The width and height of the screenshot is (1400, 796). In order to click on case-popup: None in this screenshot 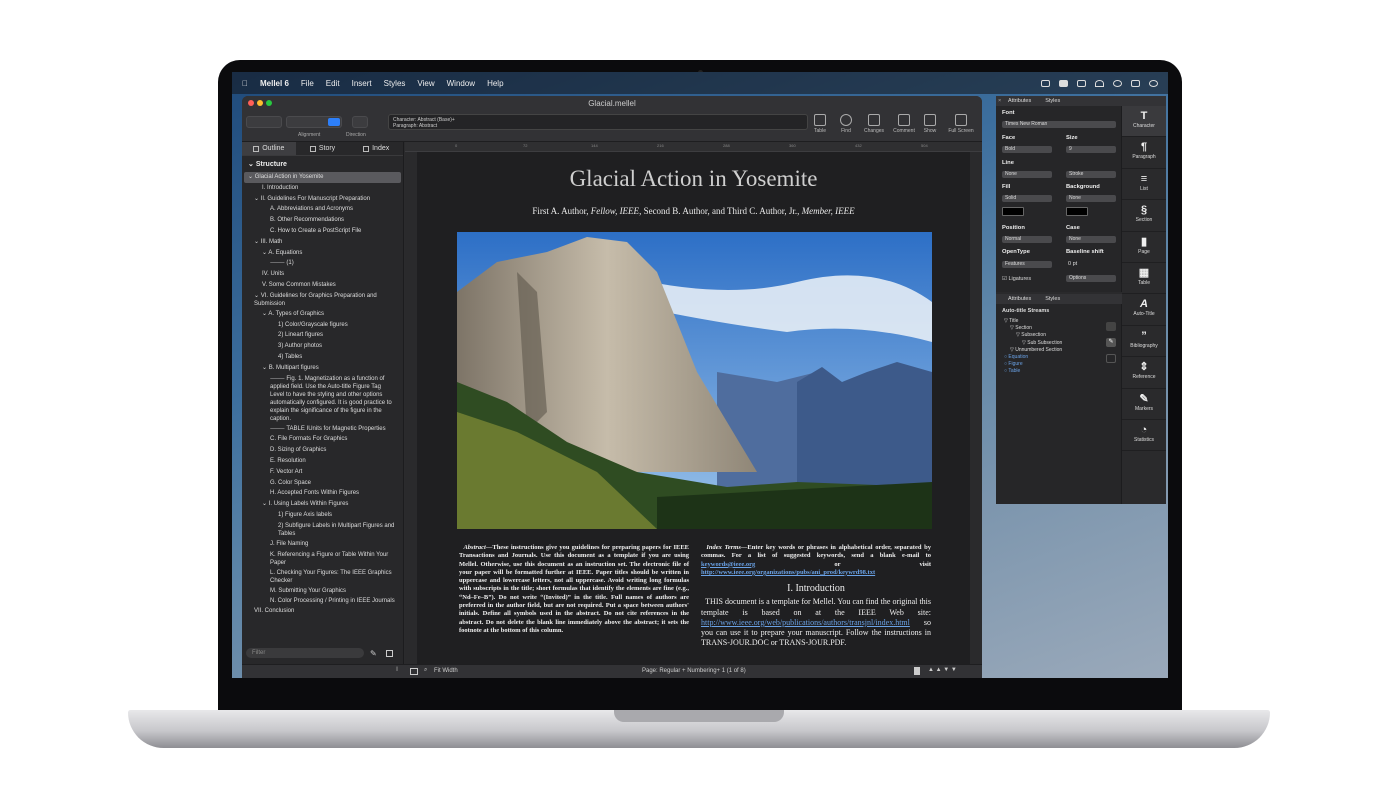, I will do `click(1091, 239)`.